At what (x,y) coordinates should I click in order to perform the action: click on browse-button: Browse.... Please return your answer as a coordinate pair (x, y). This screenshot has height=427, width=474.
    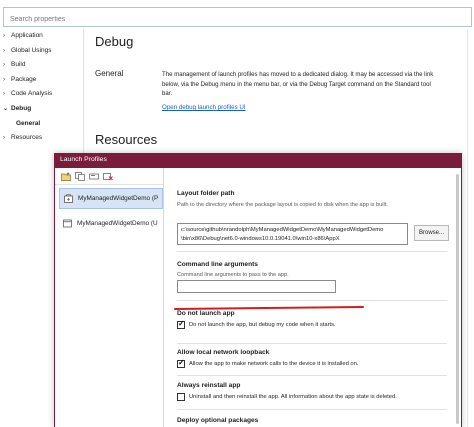
    Looking at the image, I should click on (431, 233).